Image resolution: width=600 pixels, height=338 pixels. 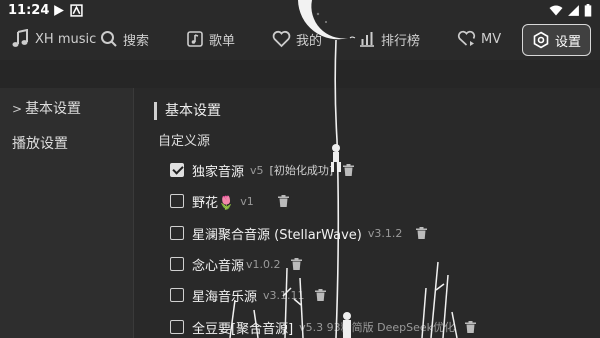 I want to click on subsection-title: 自定义源, so click(x=184, y=141).